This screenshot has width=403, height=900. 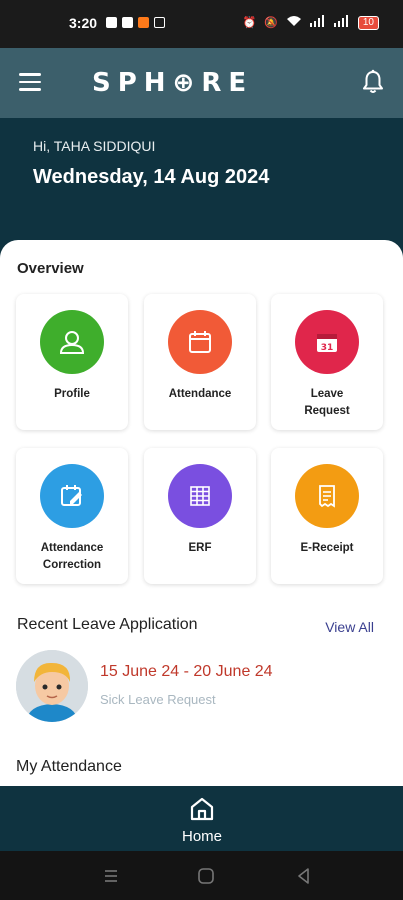 What do you see at coordinates (143, 22) in the screenshot?
I see `app-icon` at bounding box center [143, 22].